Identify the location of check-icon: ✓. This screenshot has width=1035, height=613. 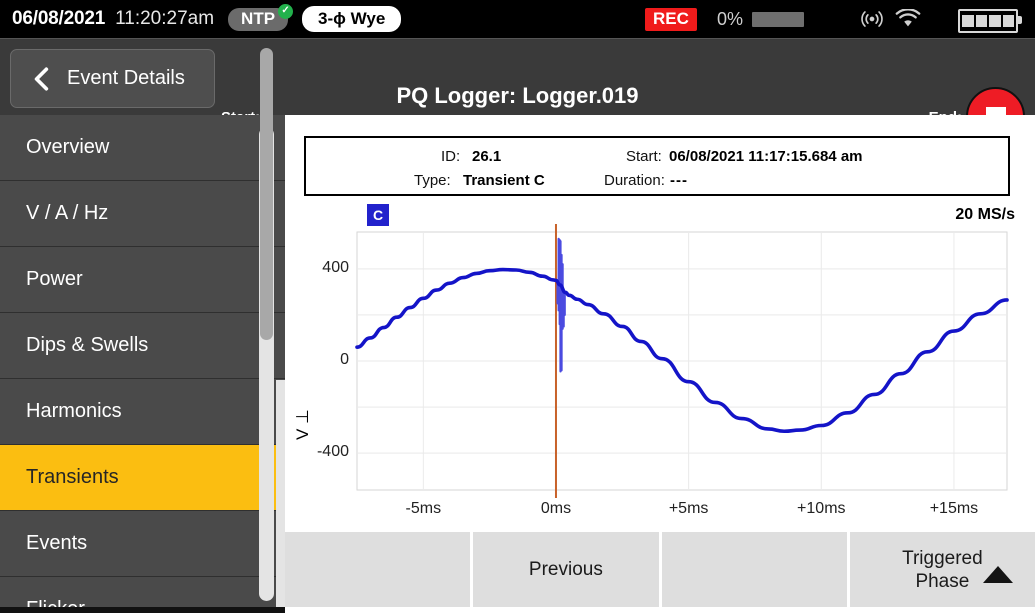
(286, 11).